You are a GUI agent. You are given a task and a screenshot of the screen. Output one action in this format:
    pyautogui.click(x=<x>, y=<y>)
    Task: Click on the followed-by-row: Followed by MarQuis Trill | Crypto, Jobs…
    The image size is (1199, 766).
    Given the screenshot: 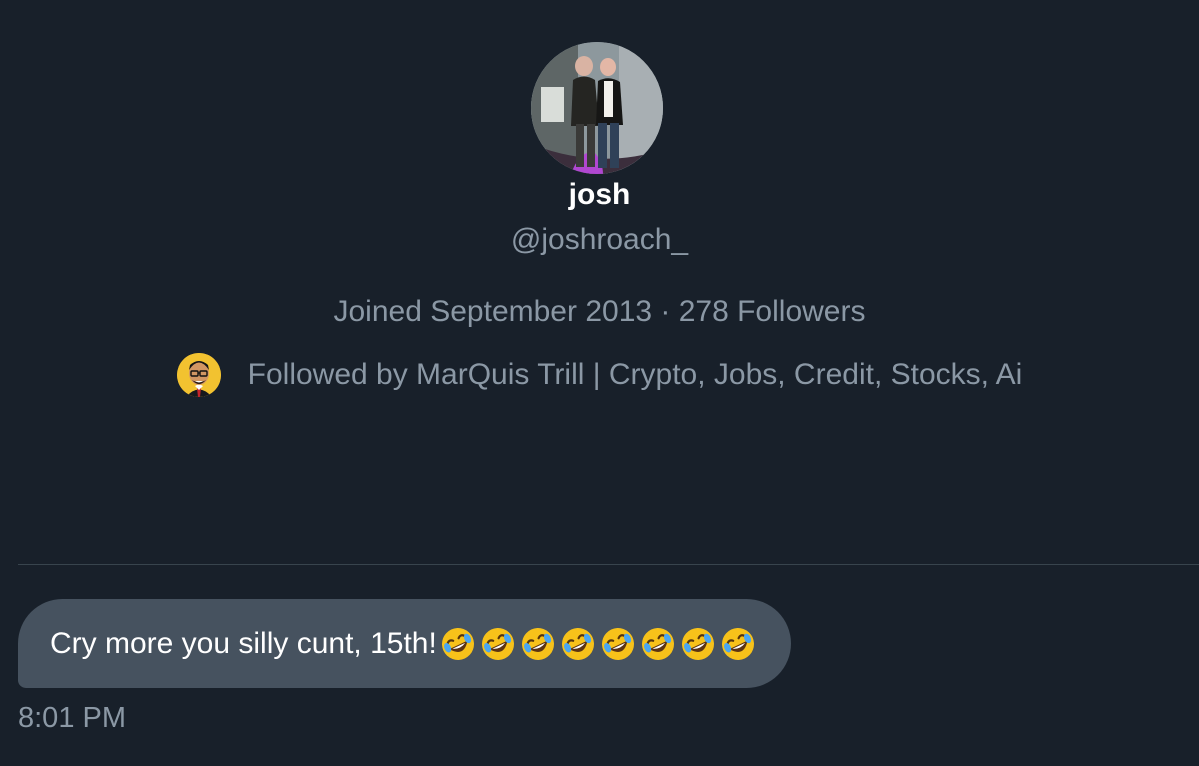 What is the action you would take?
    pyautogui.click(x=599, y=375)
    